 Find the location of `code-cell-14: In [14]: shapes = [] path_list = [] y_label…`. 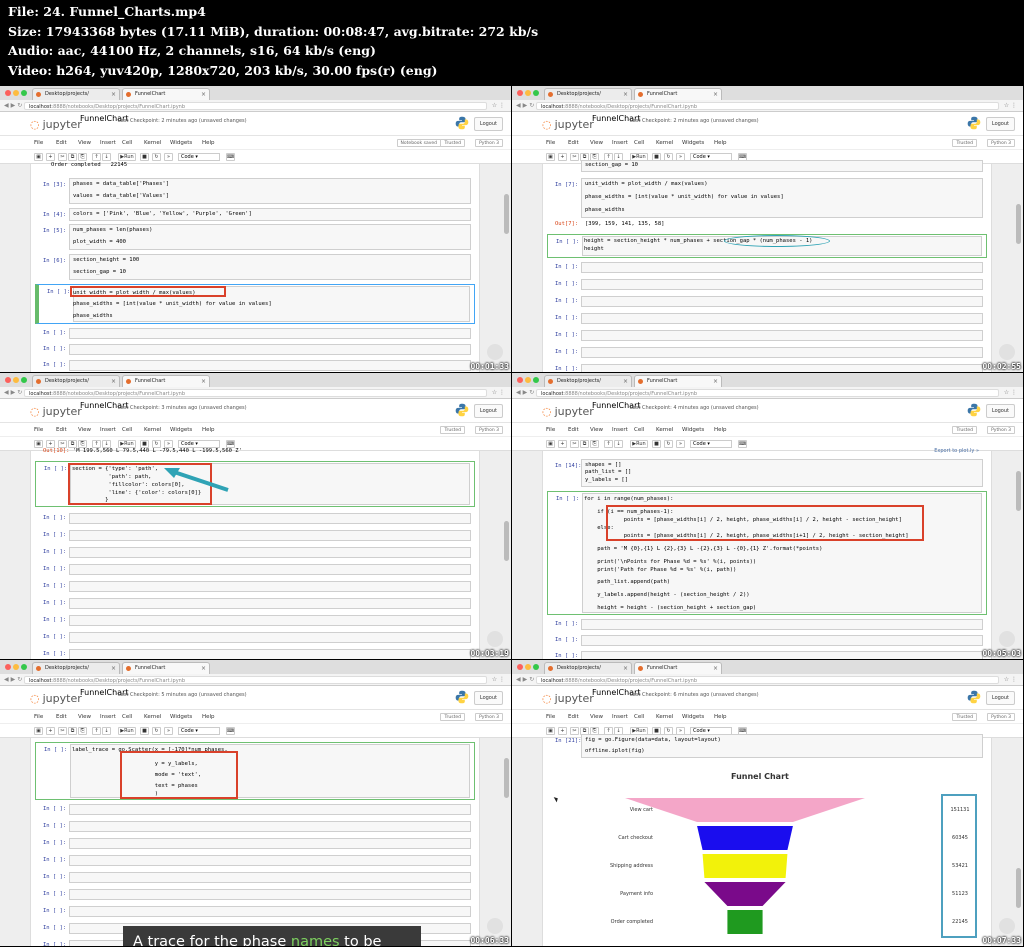

code-cell-14: In [14]: shapes = [] path_list = [] y_label… is located at coordinates (767, 473).